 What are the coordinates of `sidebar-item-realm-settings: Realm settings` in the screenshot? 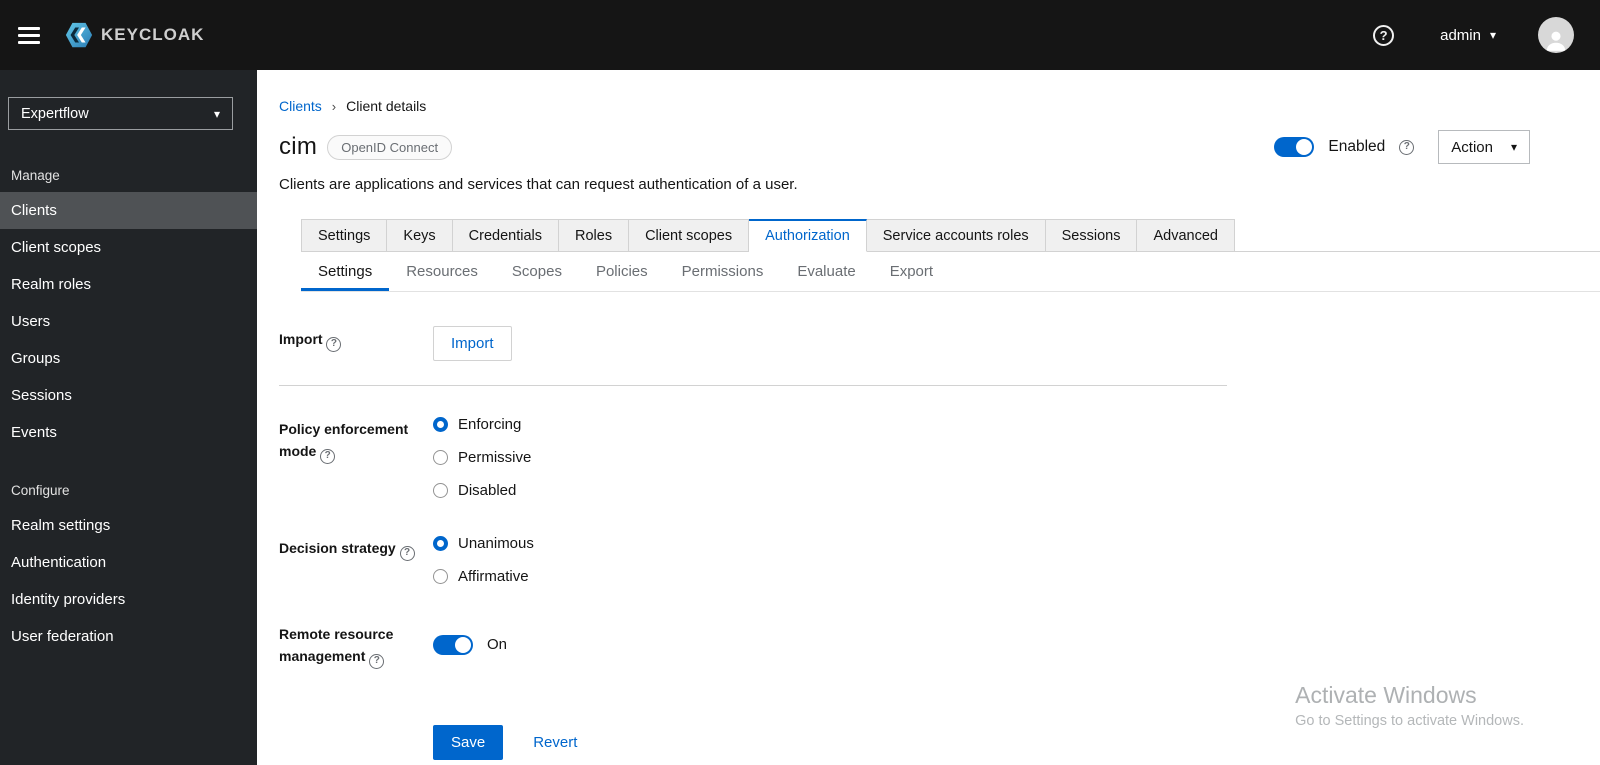 It's located at (128, 525).